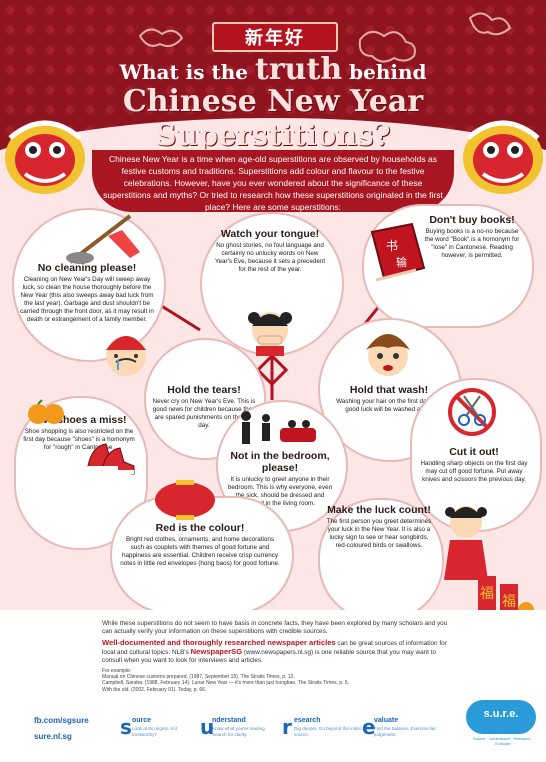 The image size is (546, 762). What do you see at coordinates (270, 234) in the screenshot?
I see `superstition-title: Watch your tongue!` at bounding box center [270, 234].